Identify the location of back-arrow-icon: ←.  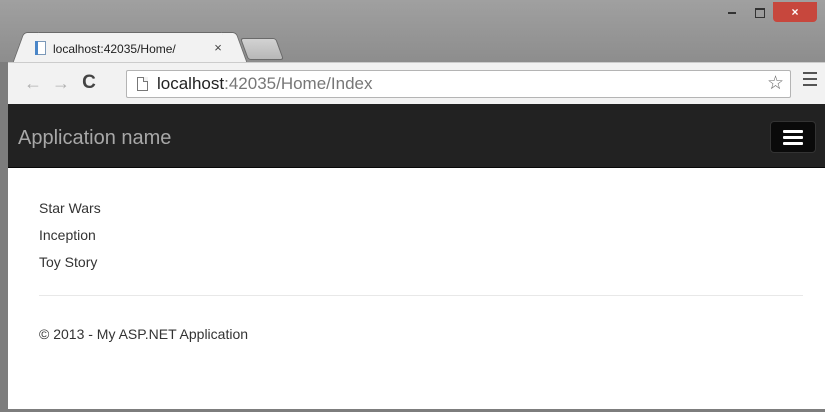
(33, 83).